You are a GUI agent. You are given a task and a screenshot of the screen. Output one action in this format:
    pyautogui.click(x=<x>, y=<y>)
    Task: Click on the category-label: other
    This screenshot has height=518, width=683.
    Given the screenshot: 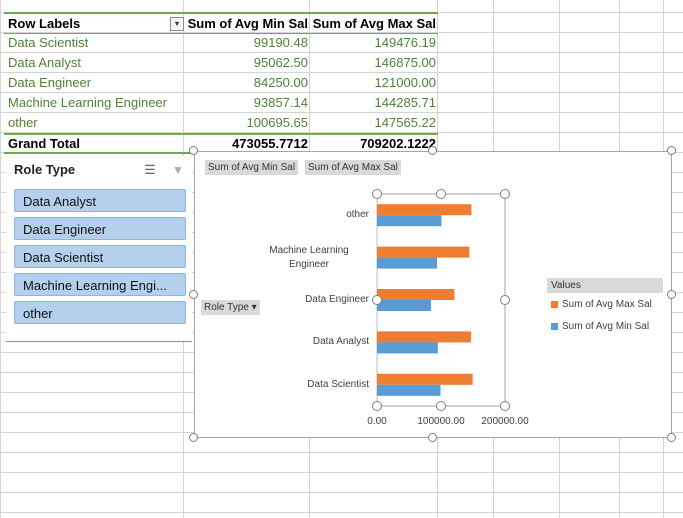 What is the action you would take?
    pyautogui.click(x=309, y=215)
    